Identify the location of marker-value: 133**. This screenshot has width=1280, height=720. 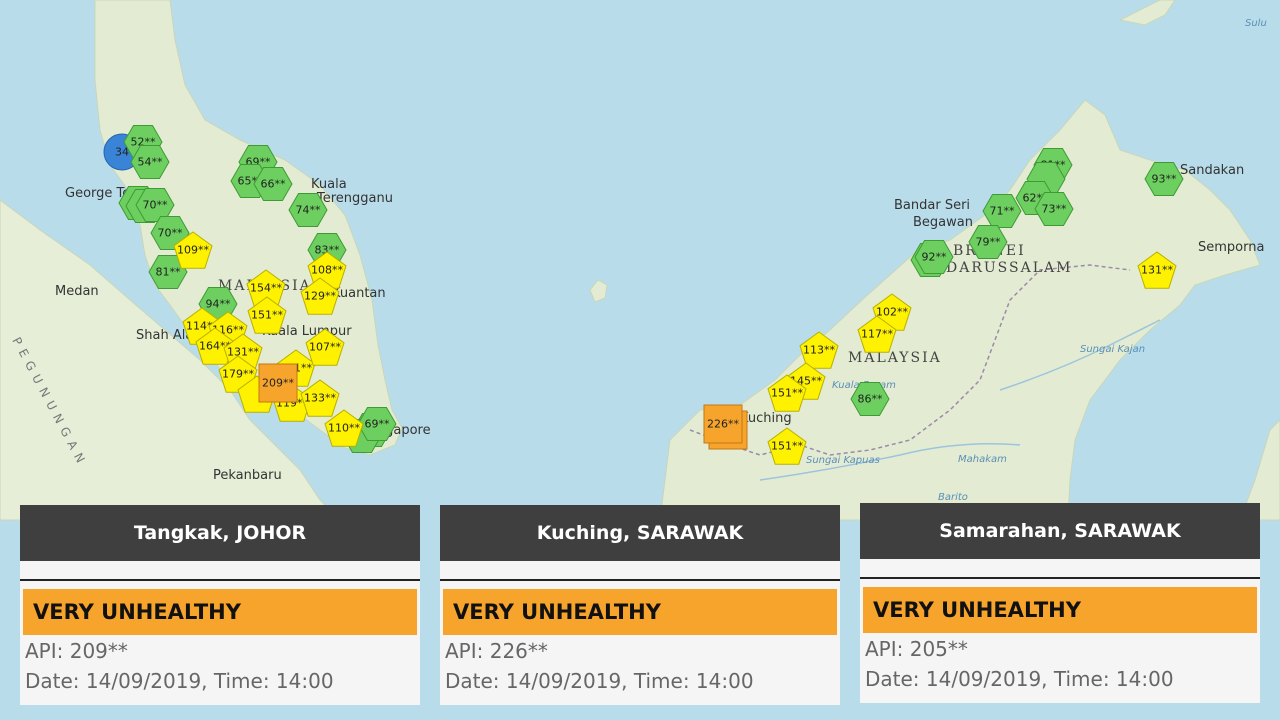
(320, 398).